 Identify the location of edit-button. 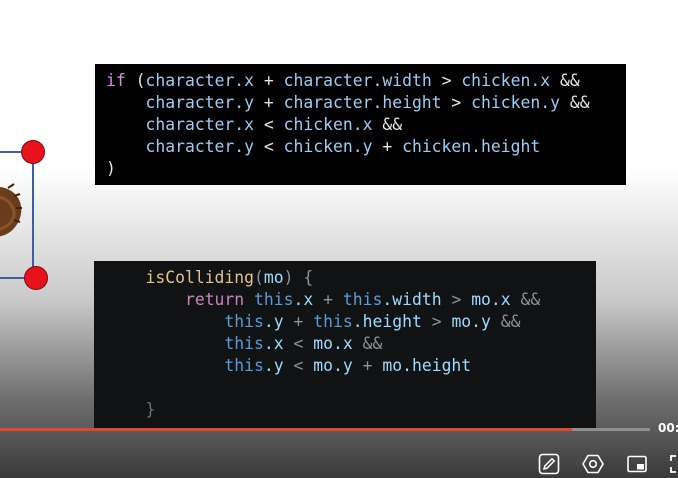
(549, 464).